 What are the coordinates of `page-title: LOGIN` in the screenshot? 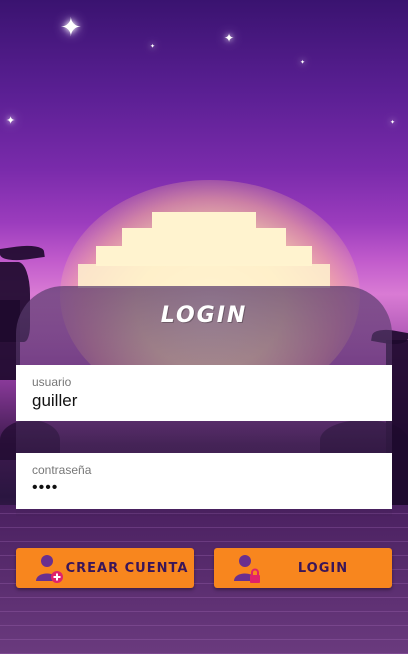 It's located at (204, 315).